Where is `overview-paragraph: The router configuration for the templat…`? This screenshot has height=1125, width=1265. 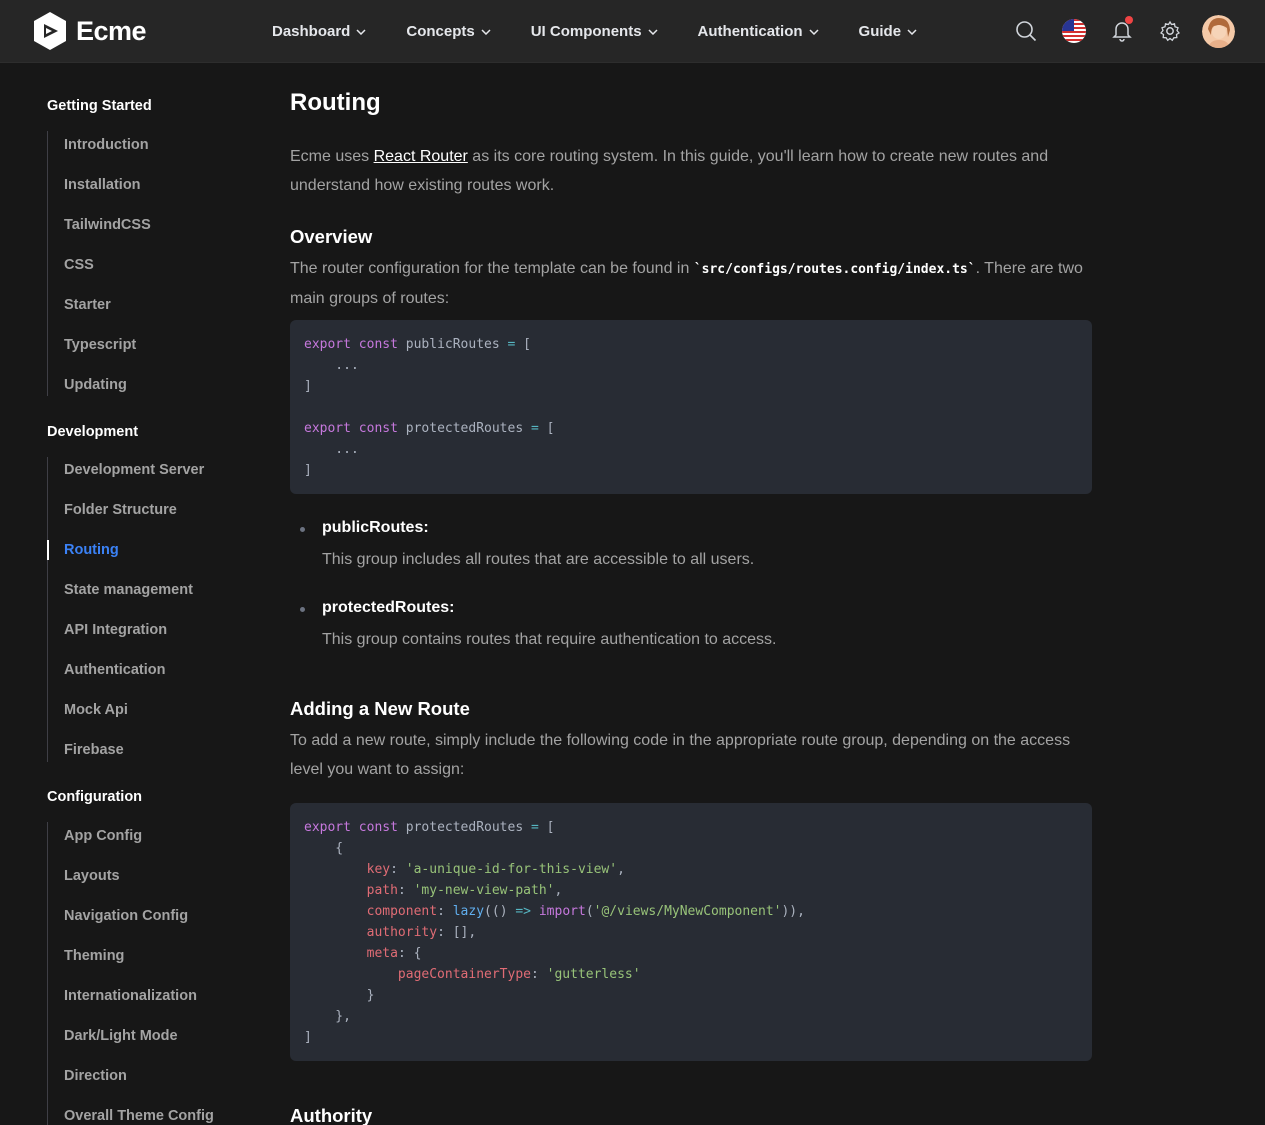 overview-paragraph: The router configuration for the templat… is located at coordinates (691, 284).